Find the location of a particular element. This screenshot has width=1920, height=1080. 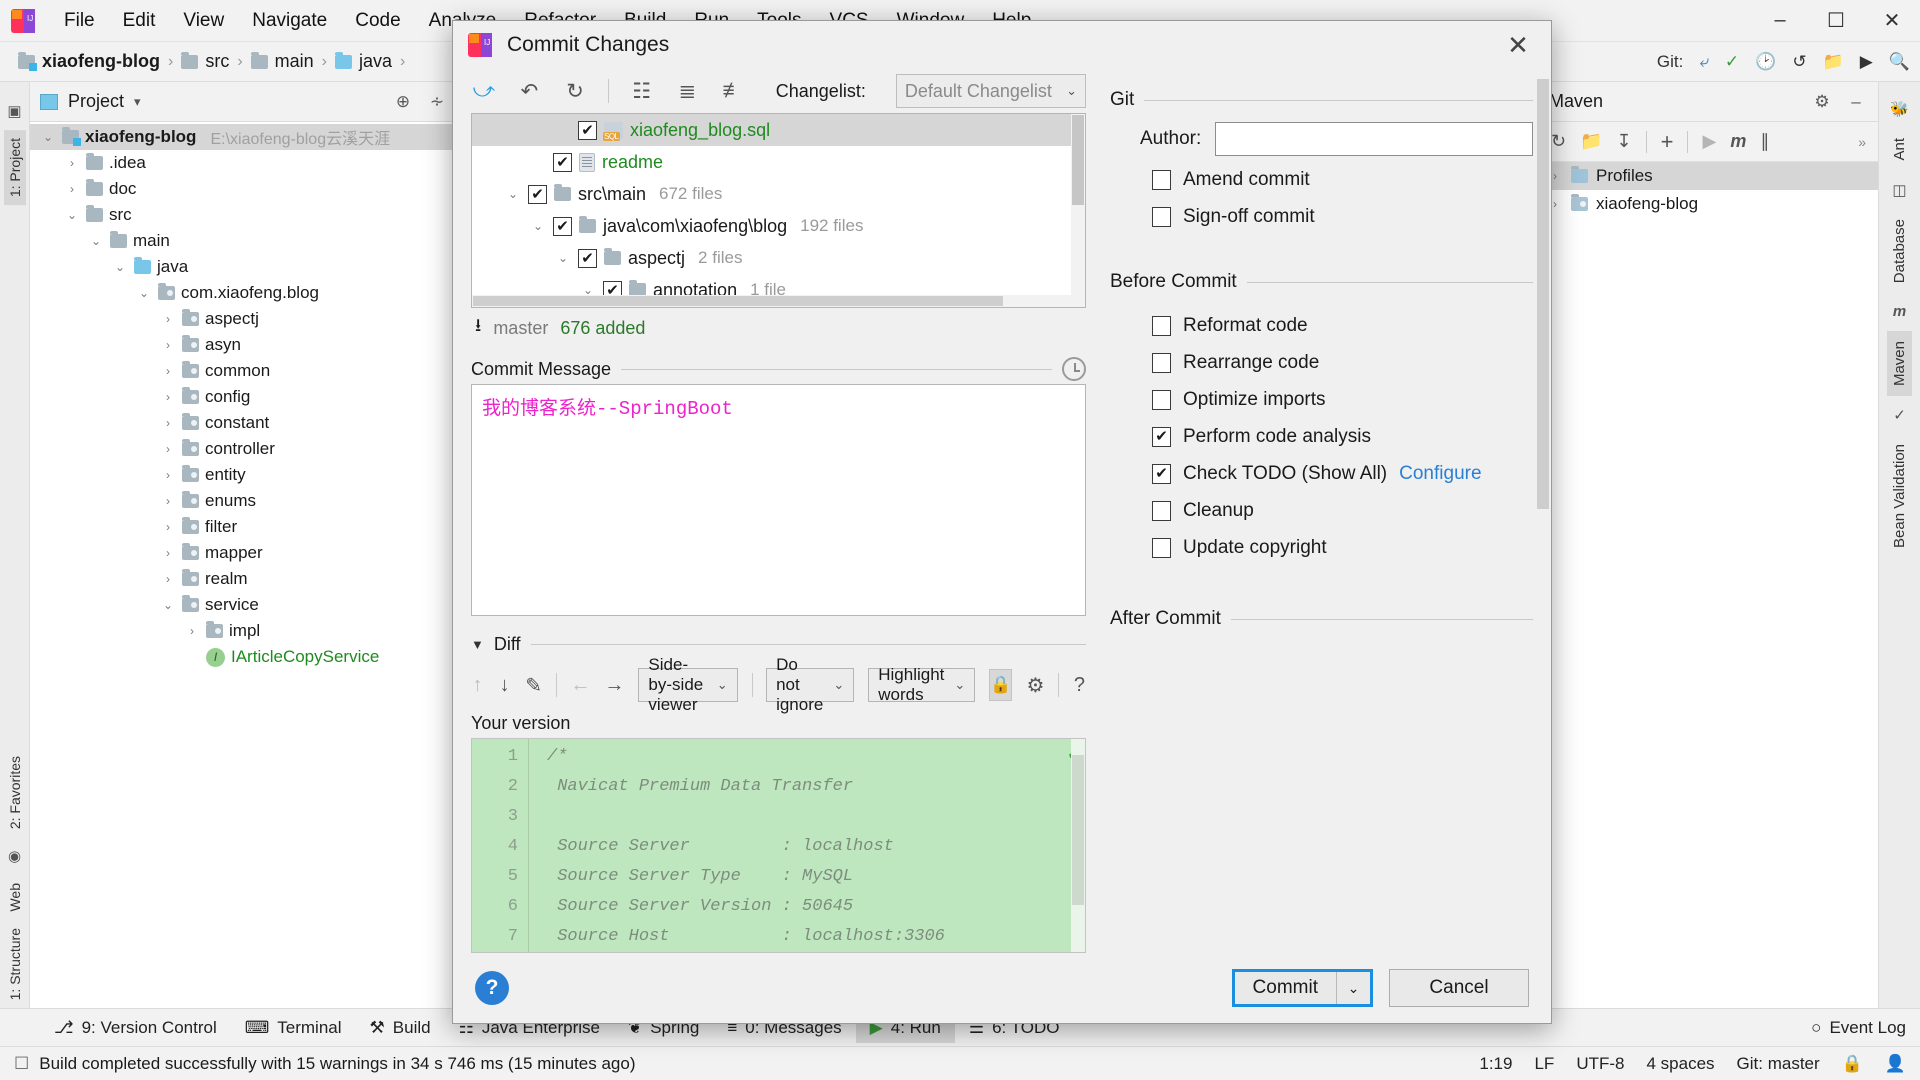

breadcrumb-item-src: src is located at coordinates (205, 61).